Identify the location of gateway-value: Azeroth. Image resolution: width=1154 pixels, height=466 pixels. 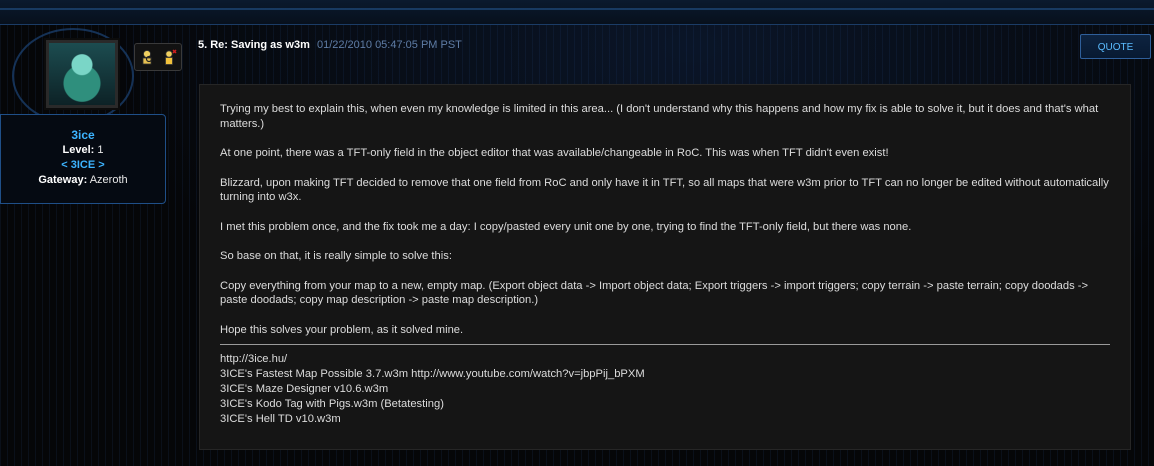
(108, 180).